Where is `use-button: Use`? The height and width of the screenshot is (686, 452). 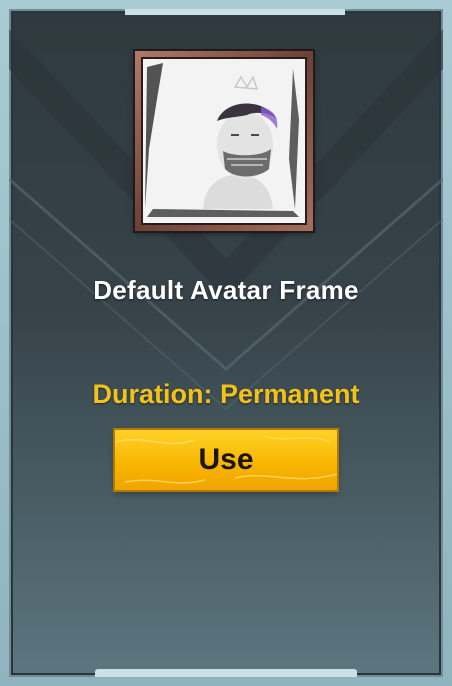
use-button: Use is located at coordinates (226, 460).